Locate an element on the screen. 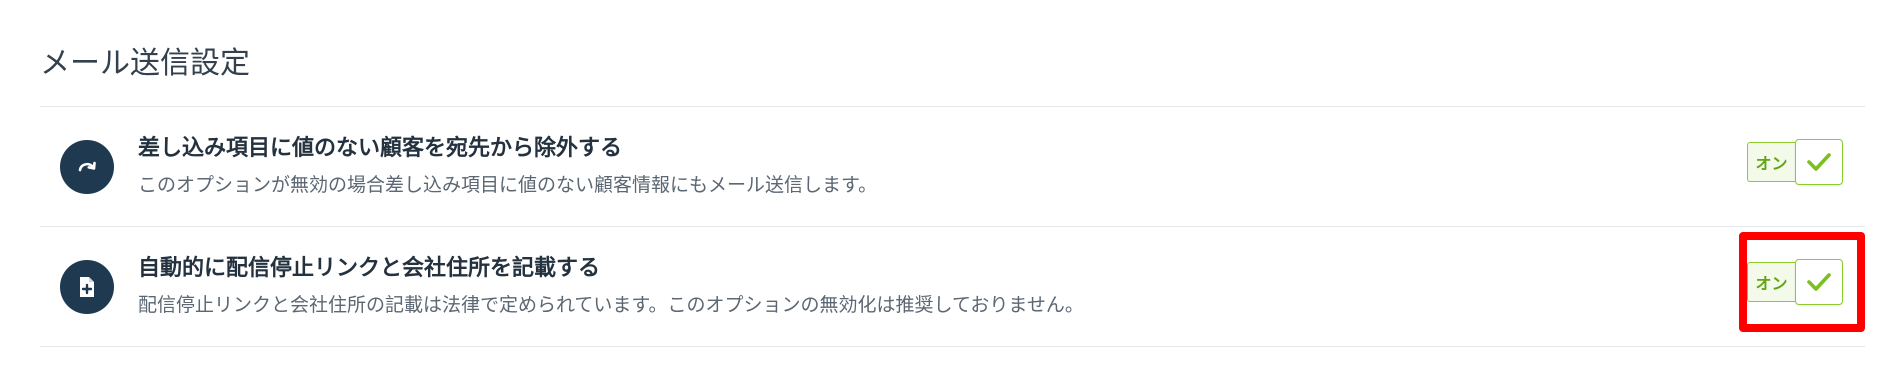  file-plus-icon is located at coordinates (87, 287).